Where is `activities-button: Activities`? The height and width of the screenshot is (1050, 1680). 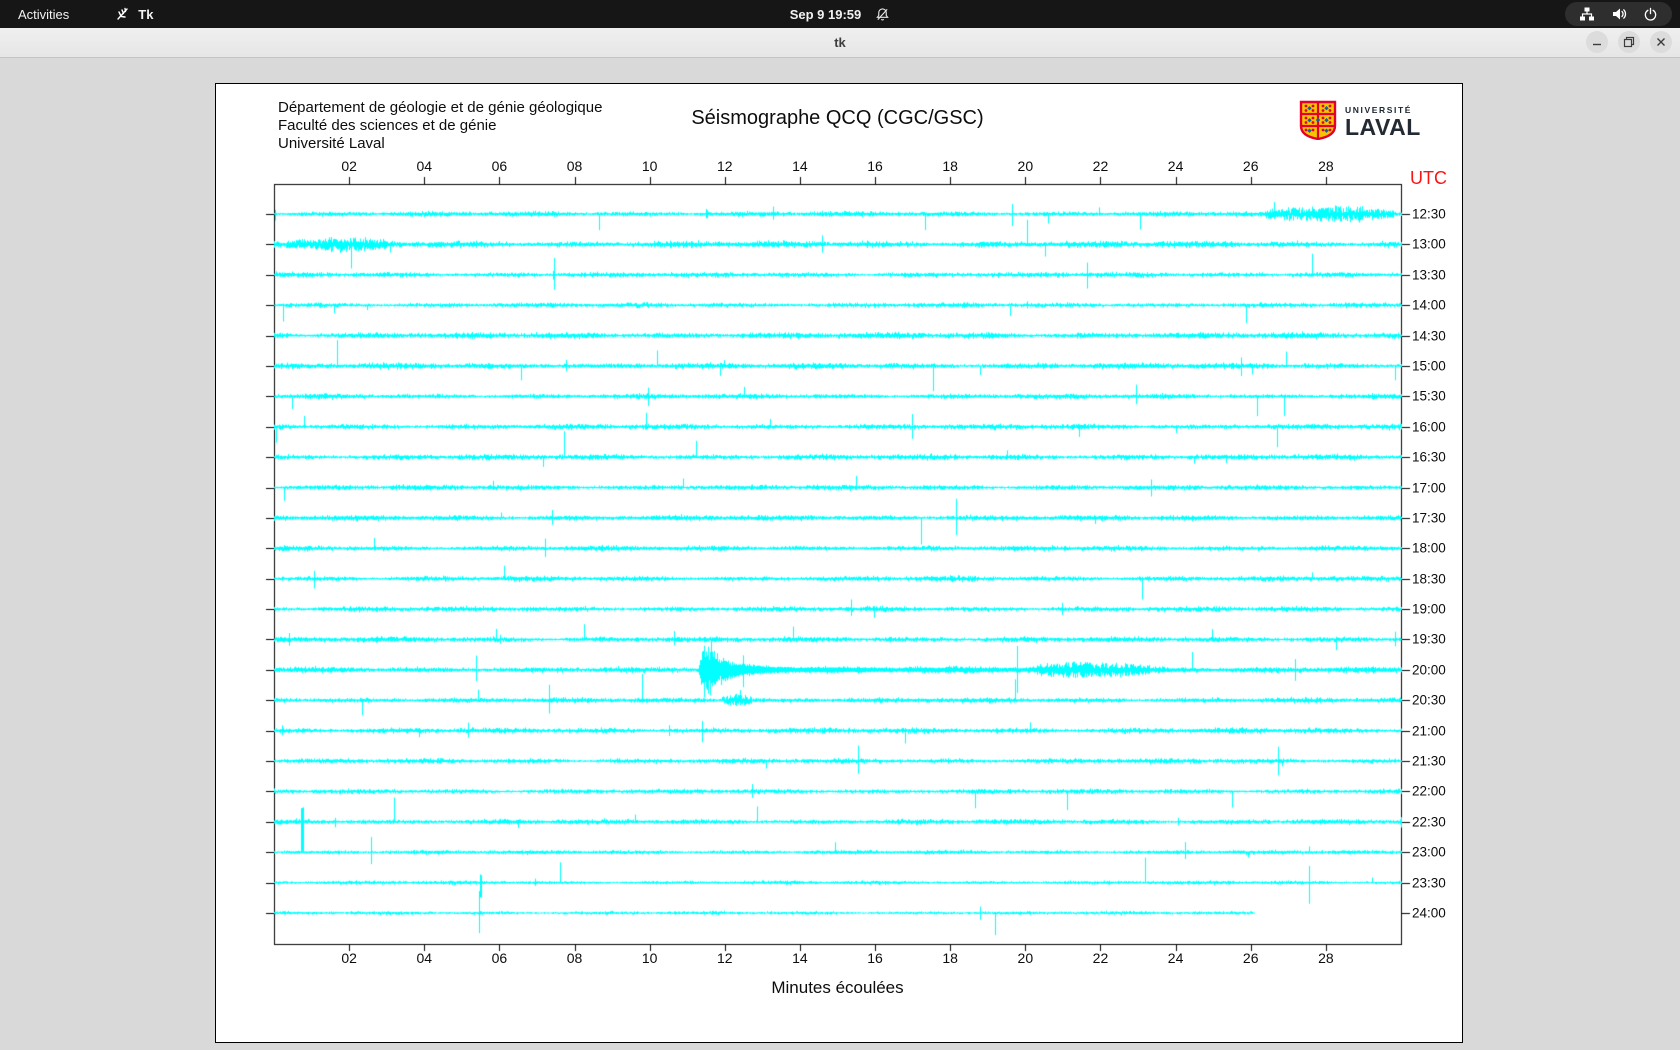 activities-button: Activities is located at coordinates (43, 14).